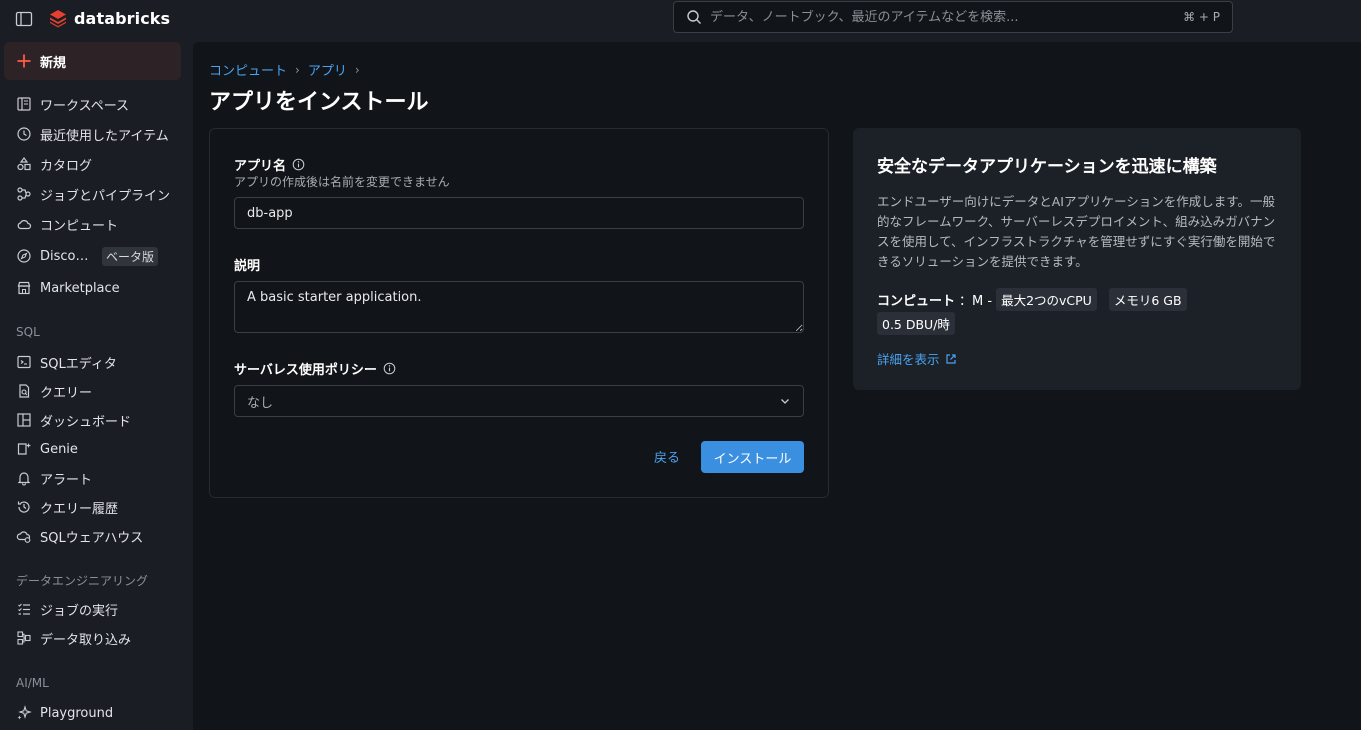 Image resolution: width=1361 pixels, height=730 pixels. I want to click on sidebar-item-label: 最近使用したアイテム, so click(104, 136).